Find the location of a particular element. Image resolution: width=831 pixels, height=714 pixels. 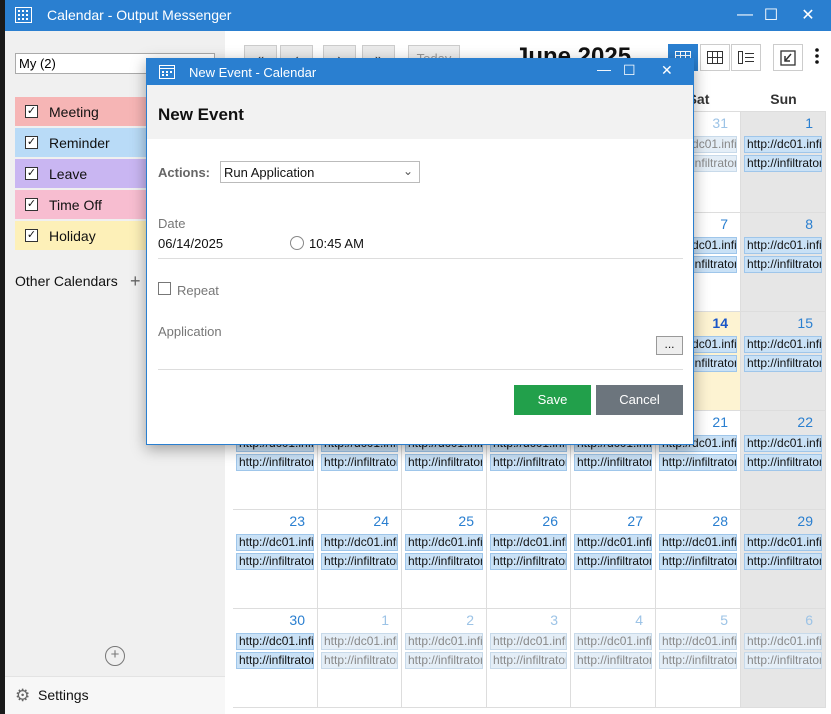

day-cell: 8 http://dc01.infi http://infiltrator is located at coordinates (783, 262).